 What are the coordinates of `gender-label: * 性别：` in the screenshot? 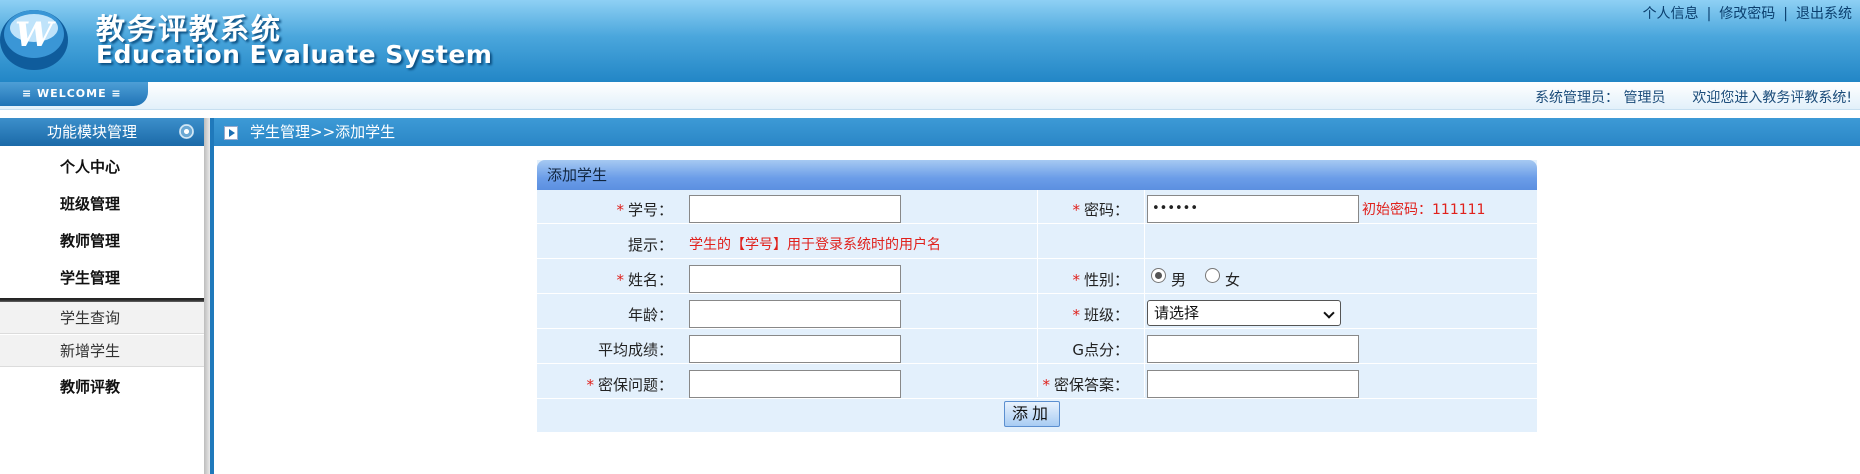 It's located at (1100, 280).